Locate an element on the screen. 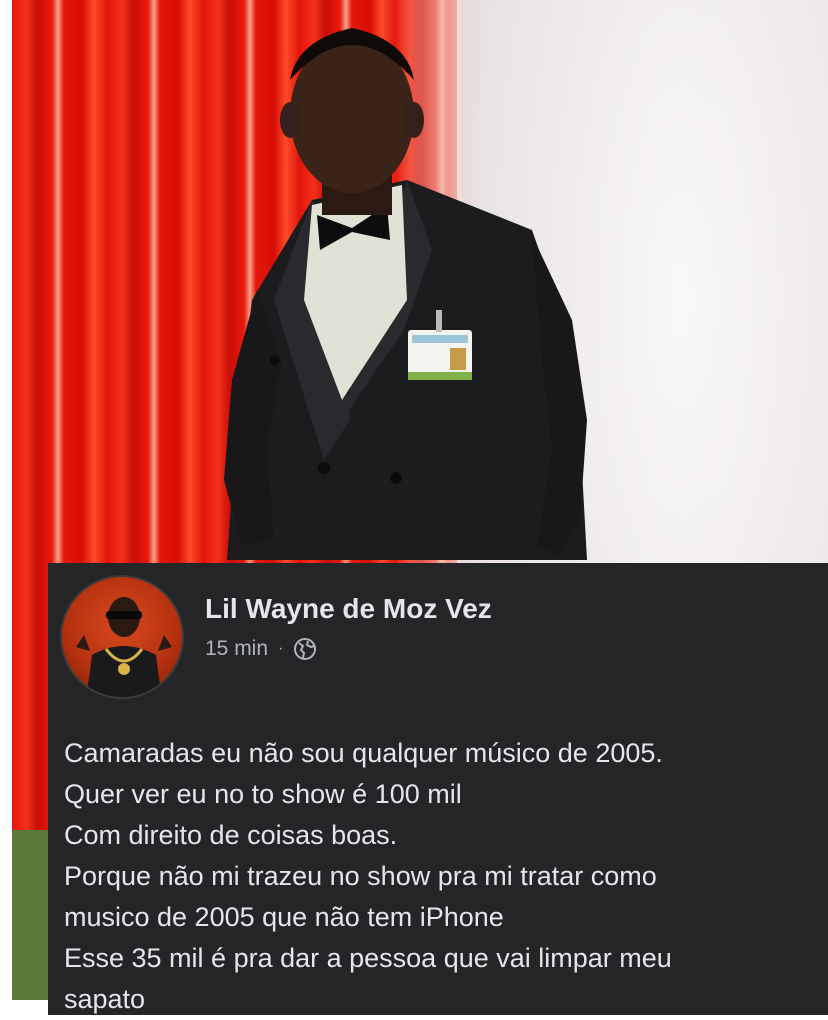  globe-icon is located at coordinates (305, 649).